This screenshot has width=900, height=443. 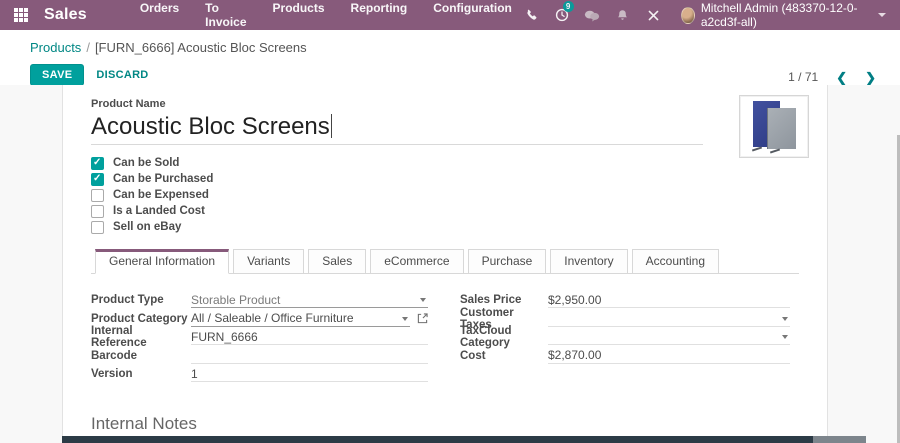 What do you see at coordinates (163, 179) in the screenshot?
I see `checkbox-label: Can be Purchased` at bounding box center [163, 179].